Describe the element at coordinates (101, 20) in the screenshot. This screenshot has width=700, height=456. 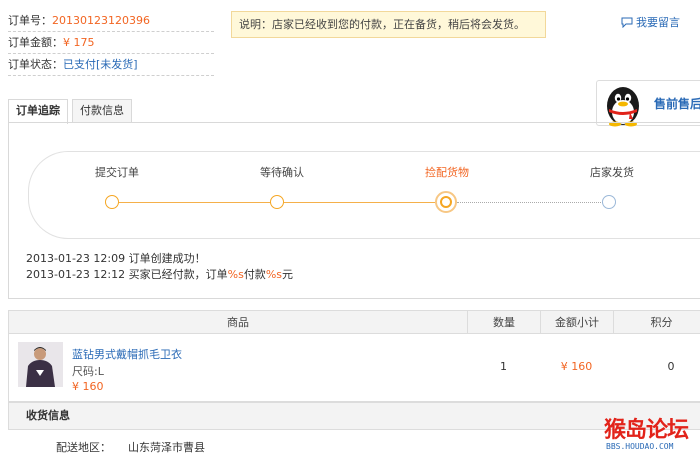
I see `order-number-value: 20130123120396` at that location.